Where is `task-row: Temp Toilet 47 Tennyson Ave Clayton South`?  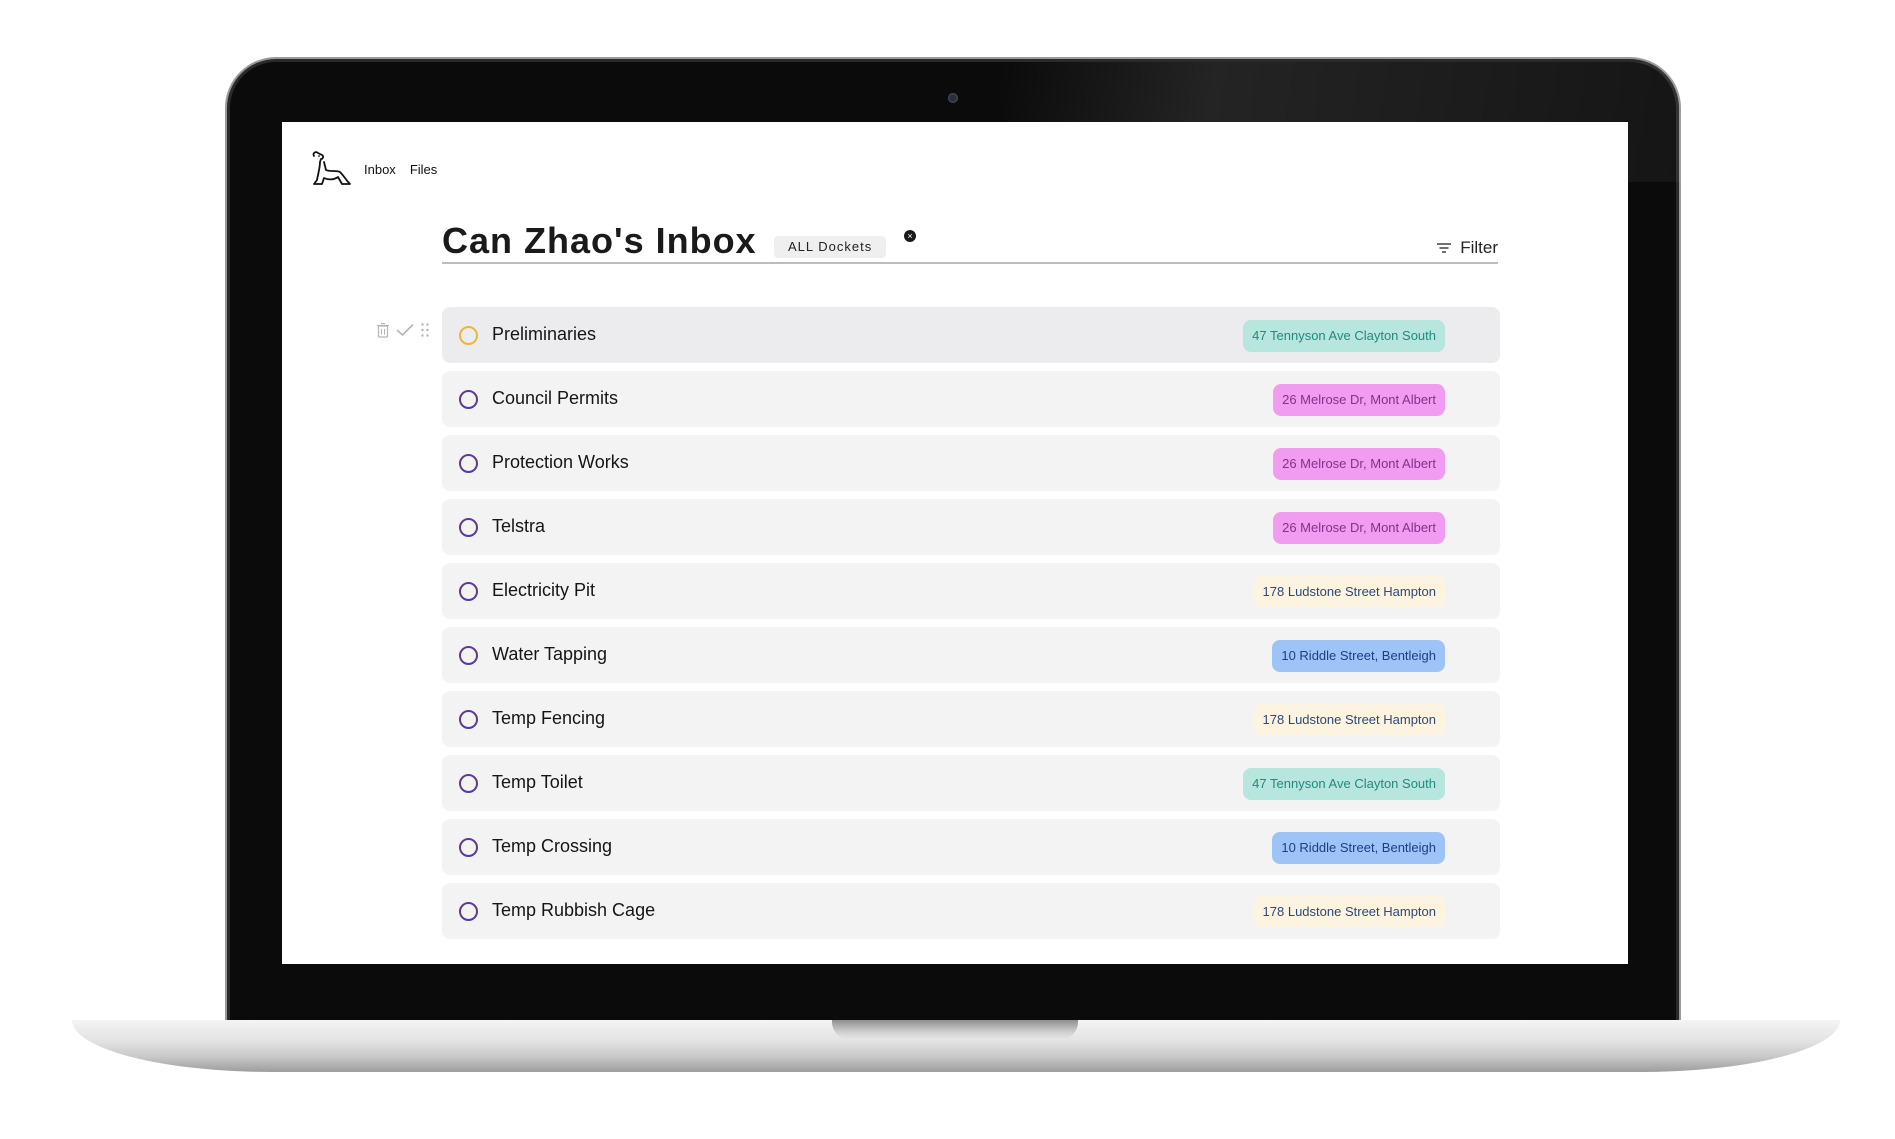
task-row: Temp Toilet 47 Tennyson Ave Clayton South is located at coordinates (971, 783).